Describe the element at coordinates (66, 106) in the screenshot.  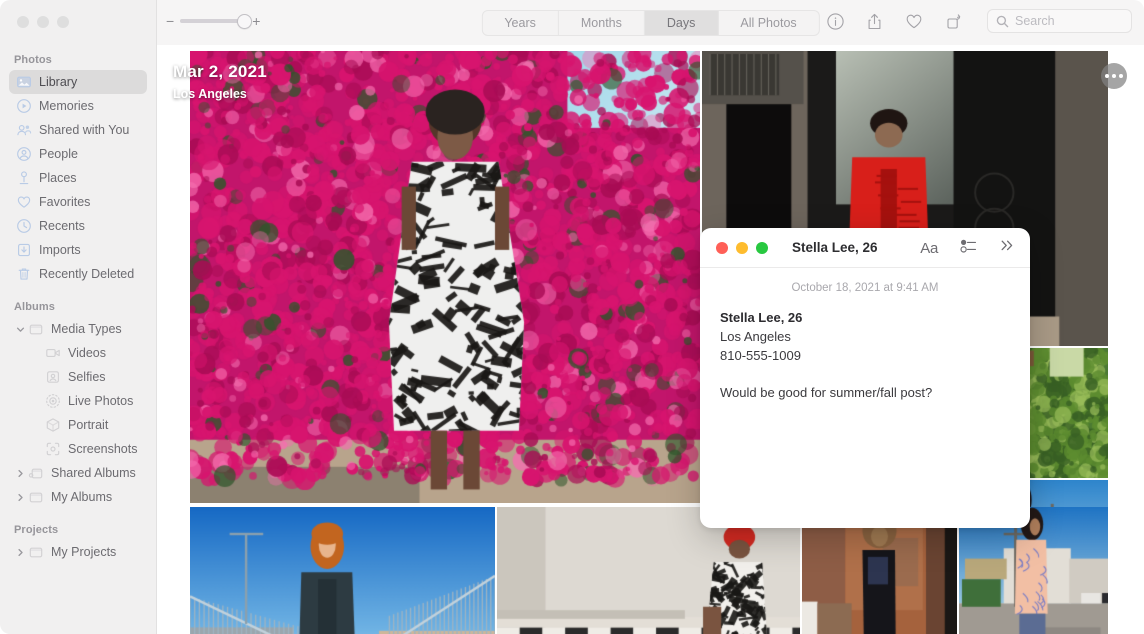
I see `sidebar-item-label: Memories` at that location.